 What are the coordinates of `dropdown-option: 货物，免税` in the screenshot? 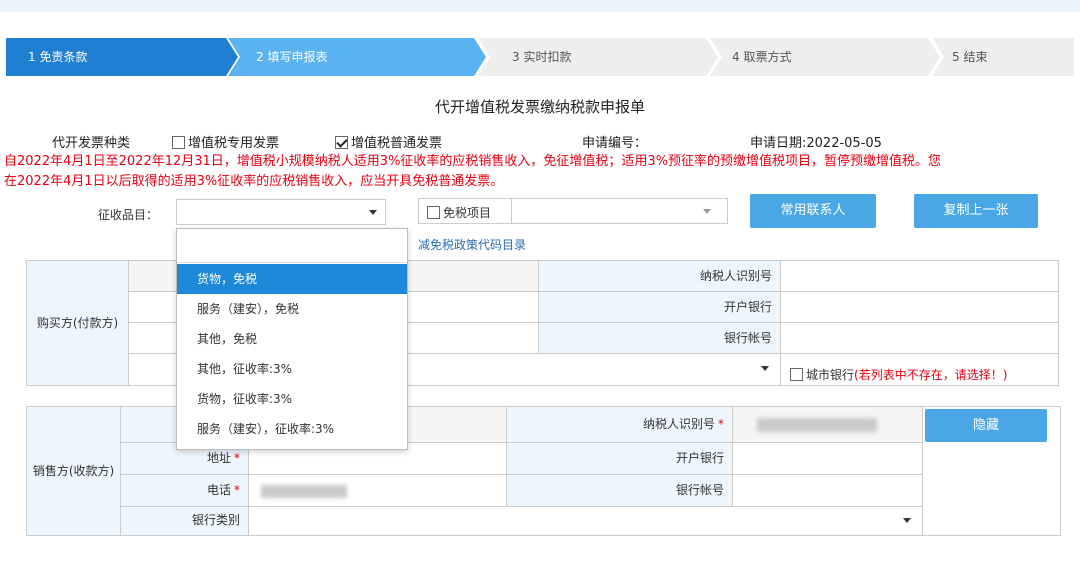 It's located at (292, 279).